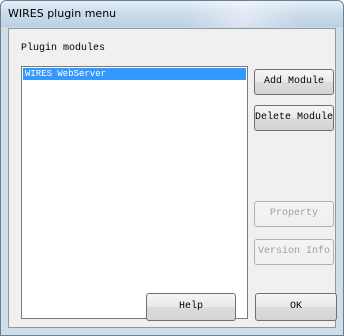  Describe the element at coordinates (63, 48) in the screenshot. I see `plugin-modules-label: Plugin modules` at that location.